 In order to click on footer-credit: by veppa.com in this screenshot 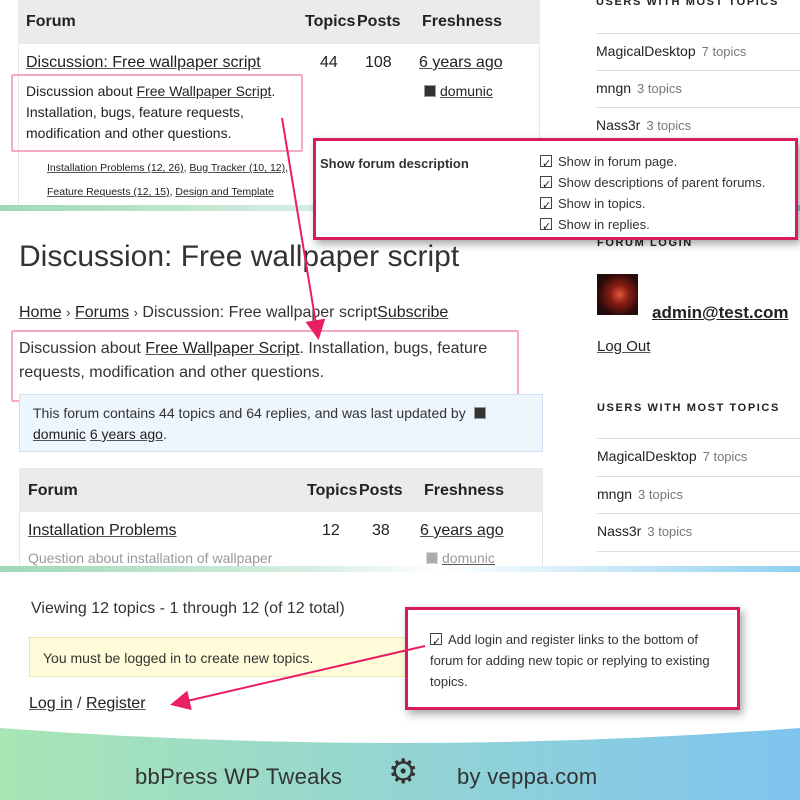, I will do `click(527, 776)`.